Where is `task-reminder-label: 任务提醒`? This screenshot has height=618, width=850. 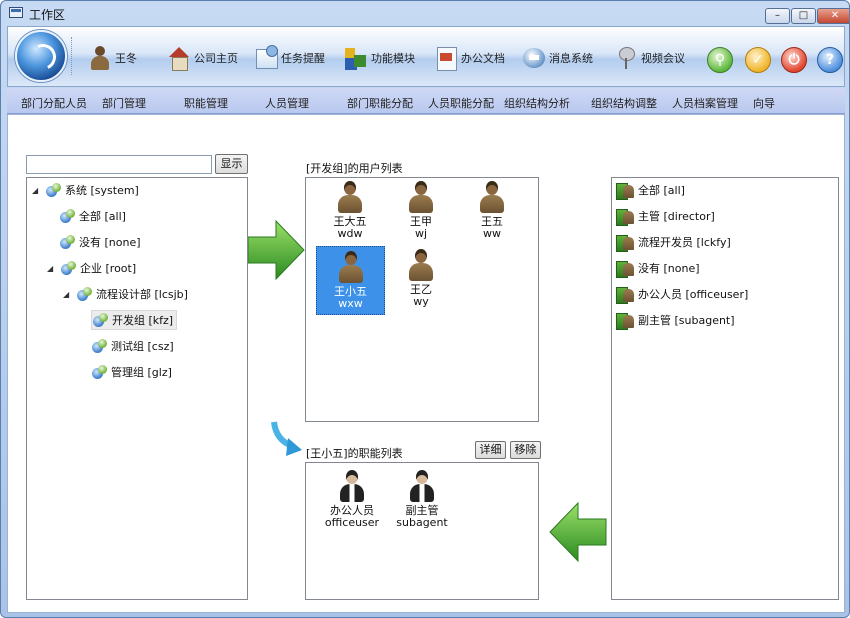
task-reminder-label: 任务提醒 is located at coordinates (303, 58).